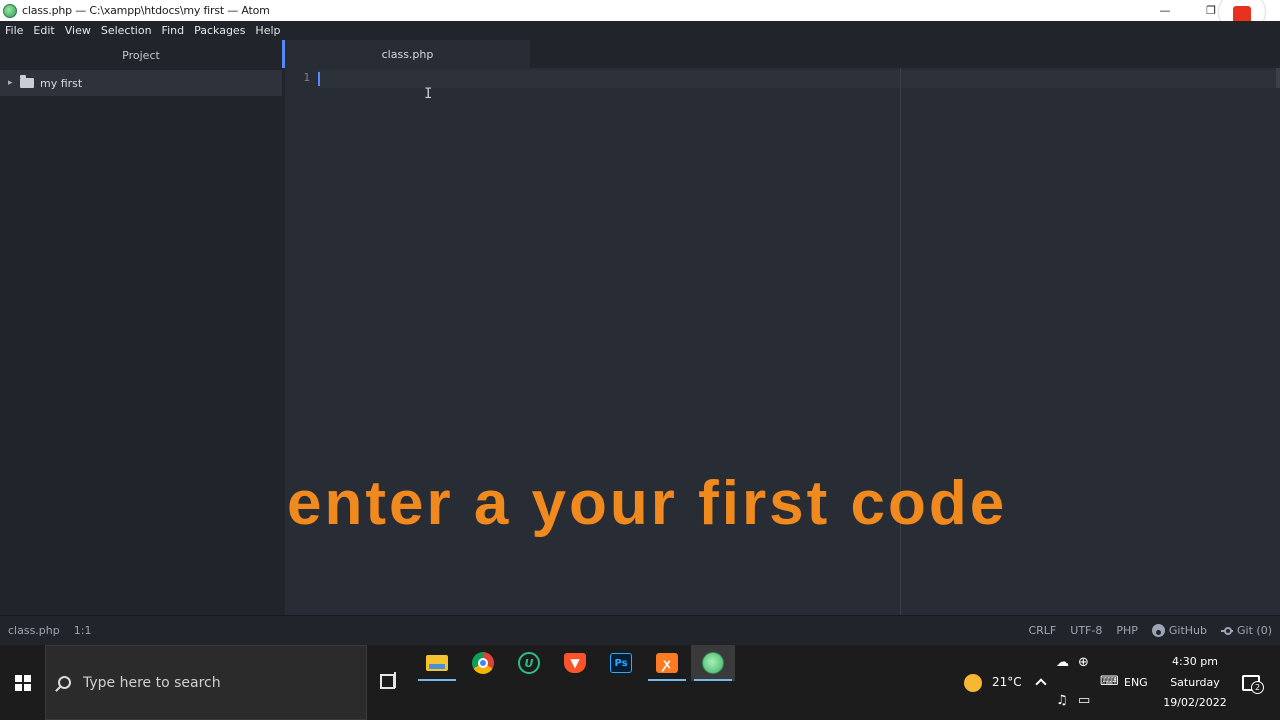  I want to click on taskbar-photoshop: Ps, so click(621, 663).